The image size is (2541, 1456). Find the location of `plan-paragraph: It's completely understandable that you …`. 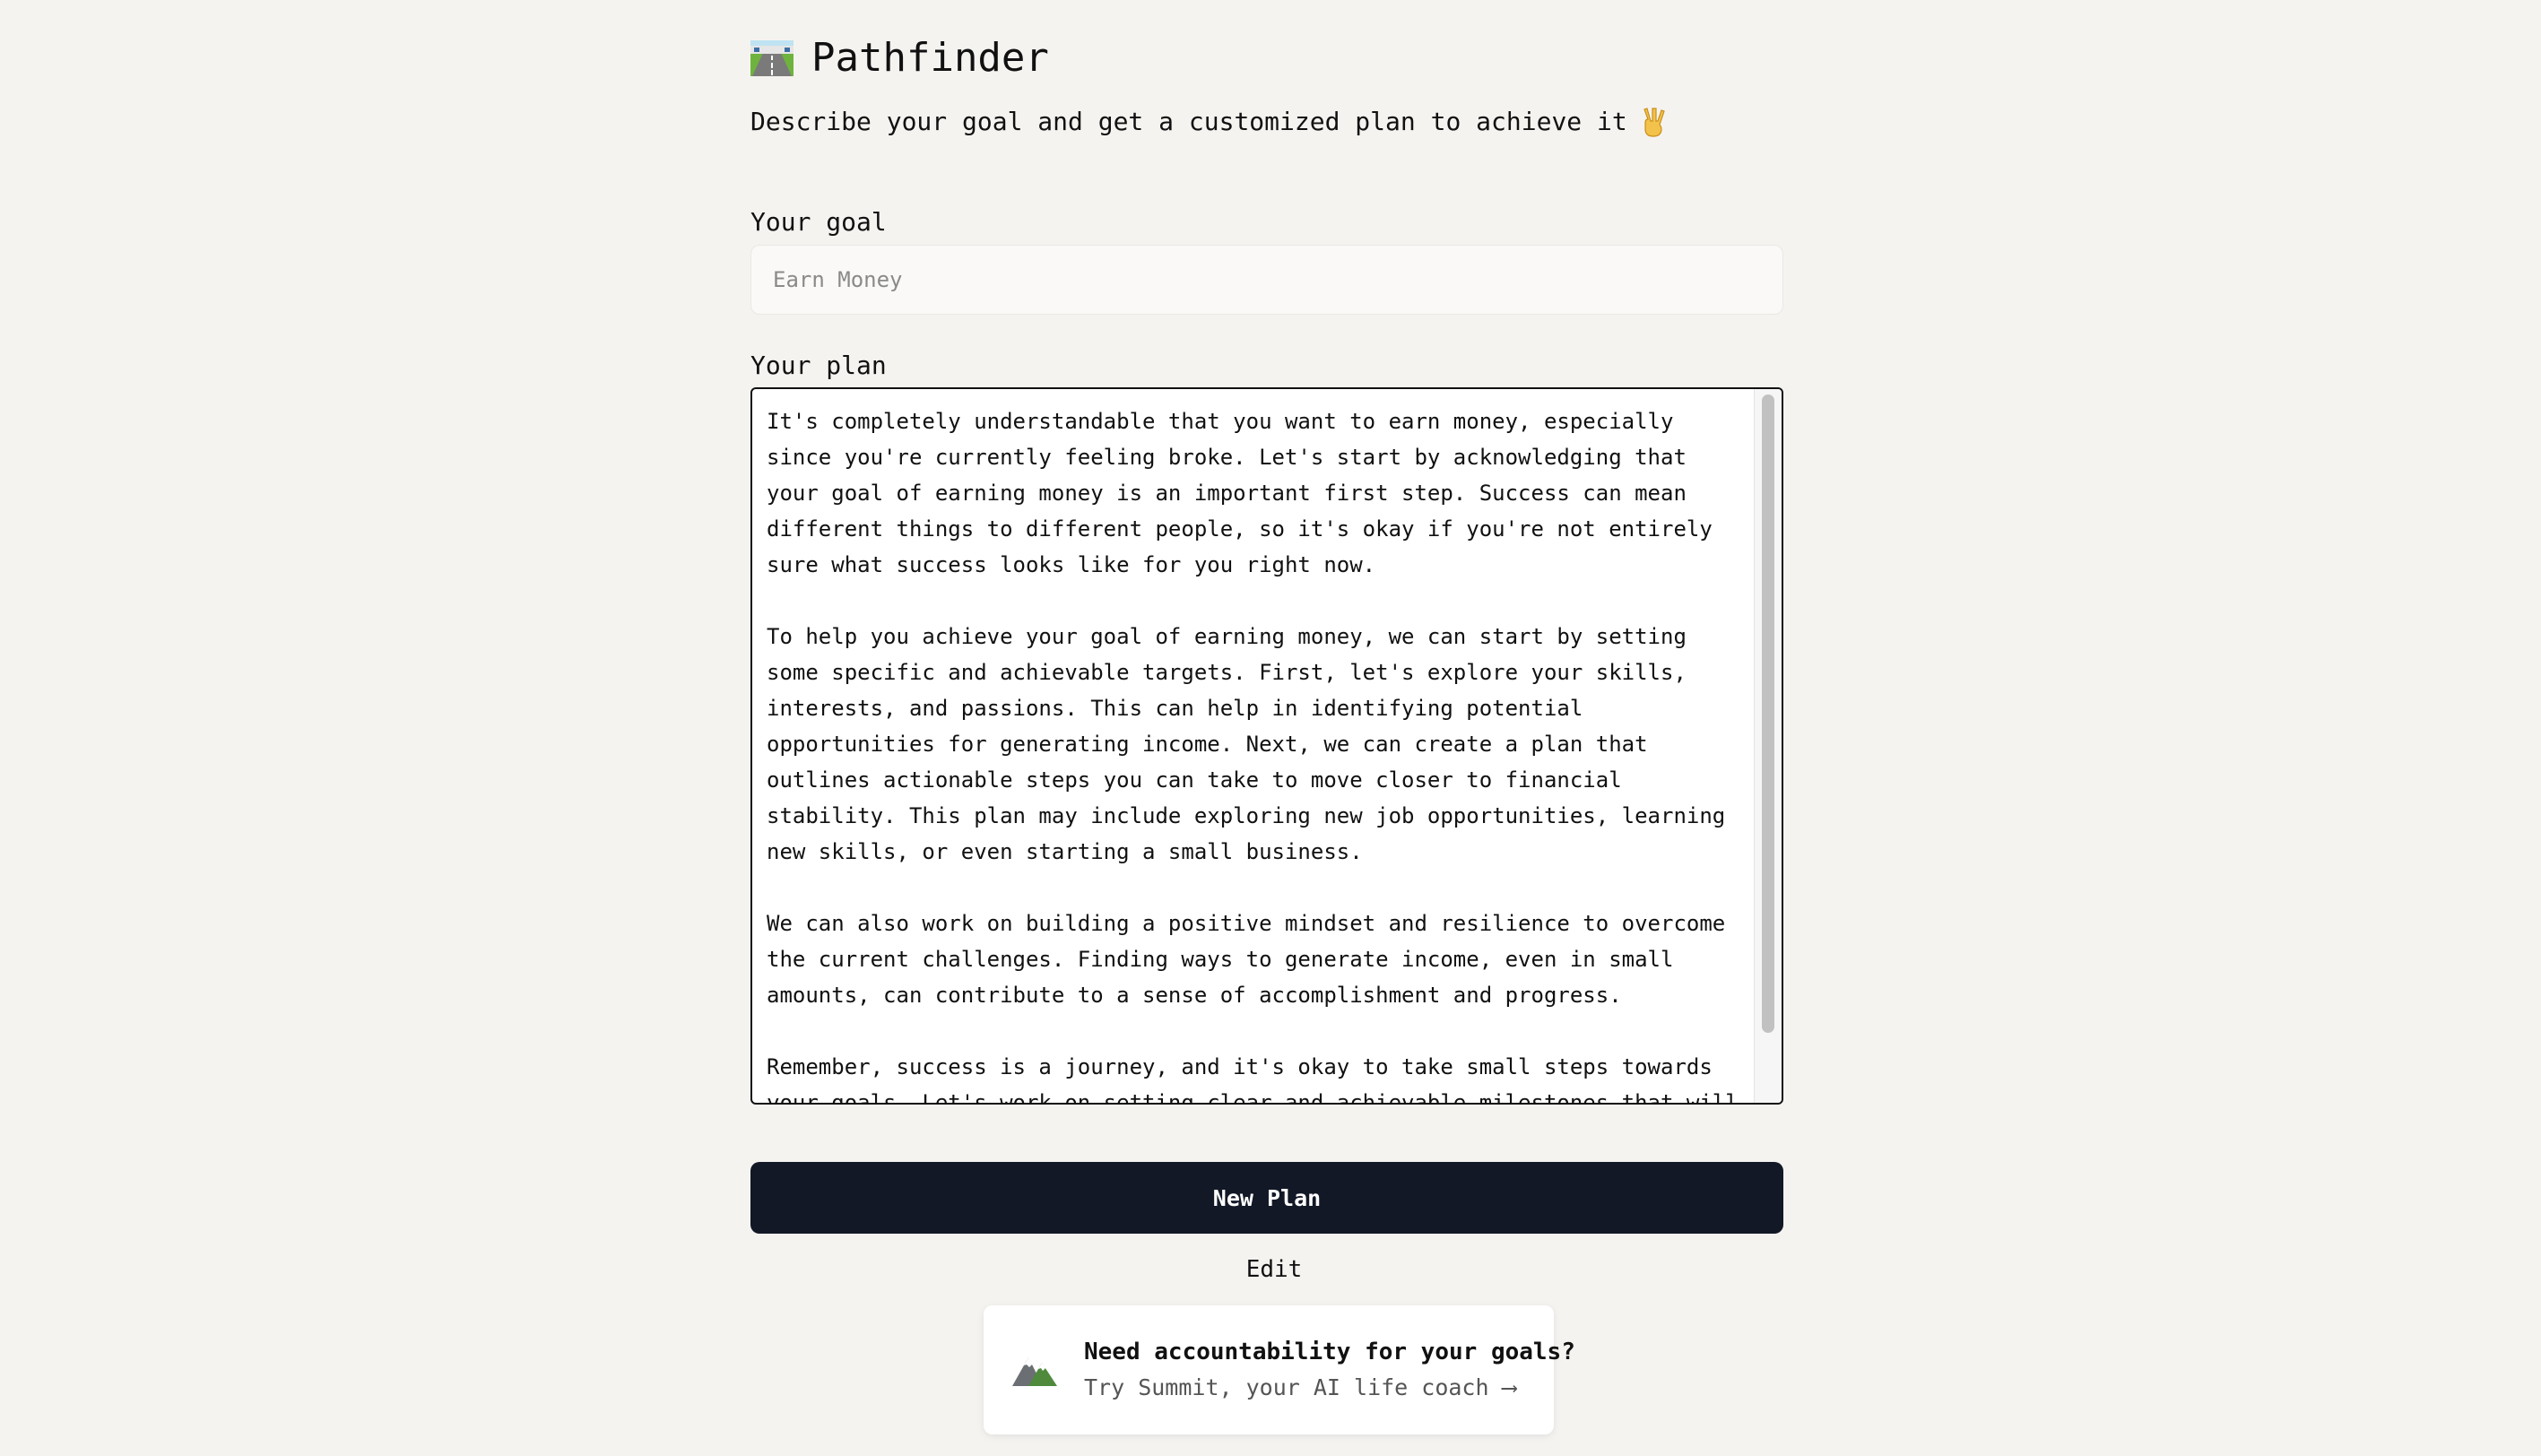

plan-paragraph: It's completely understandable that you … is located at coordinates (1240, 493).